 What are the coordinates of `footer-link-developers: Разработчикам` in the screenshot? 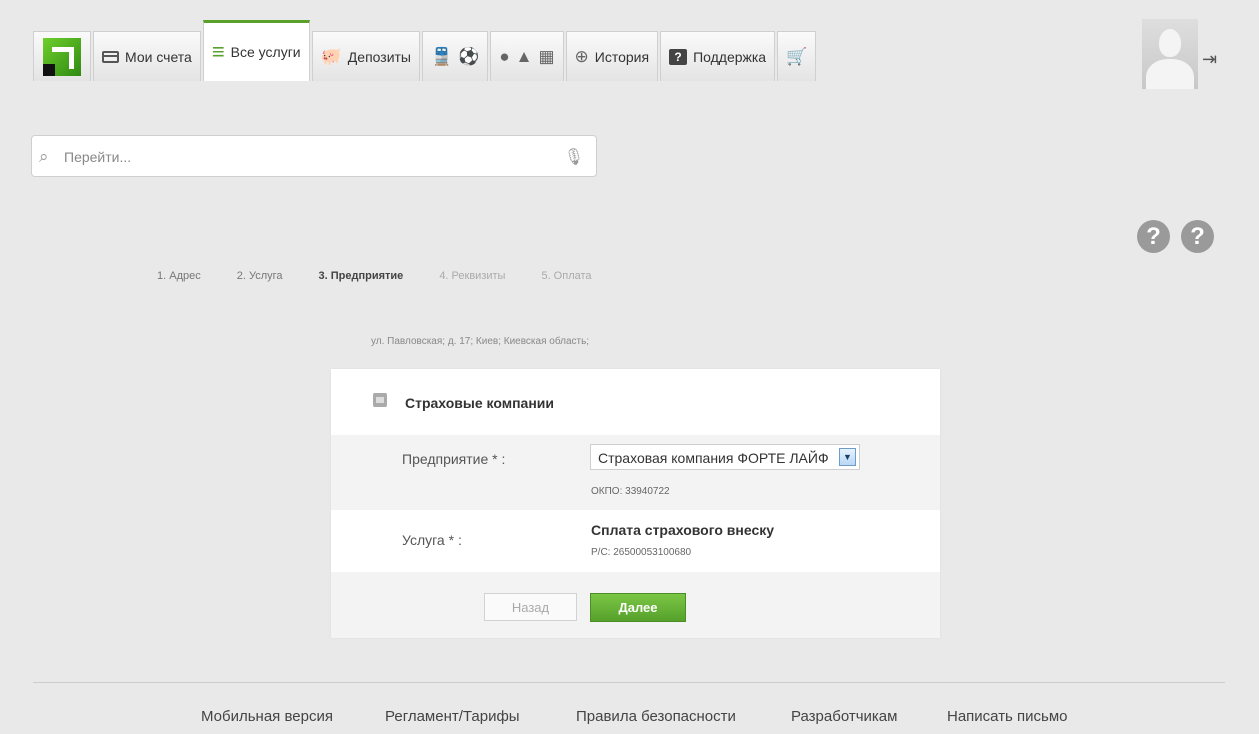 It's located at (844, 716).